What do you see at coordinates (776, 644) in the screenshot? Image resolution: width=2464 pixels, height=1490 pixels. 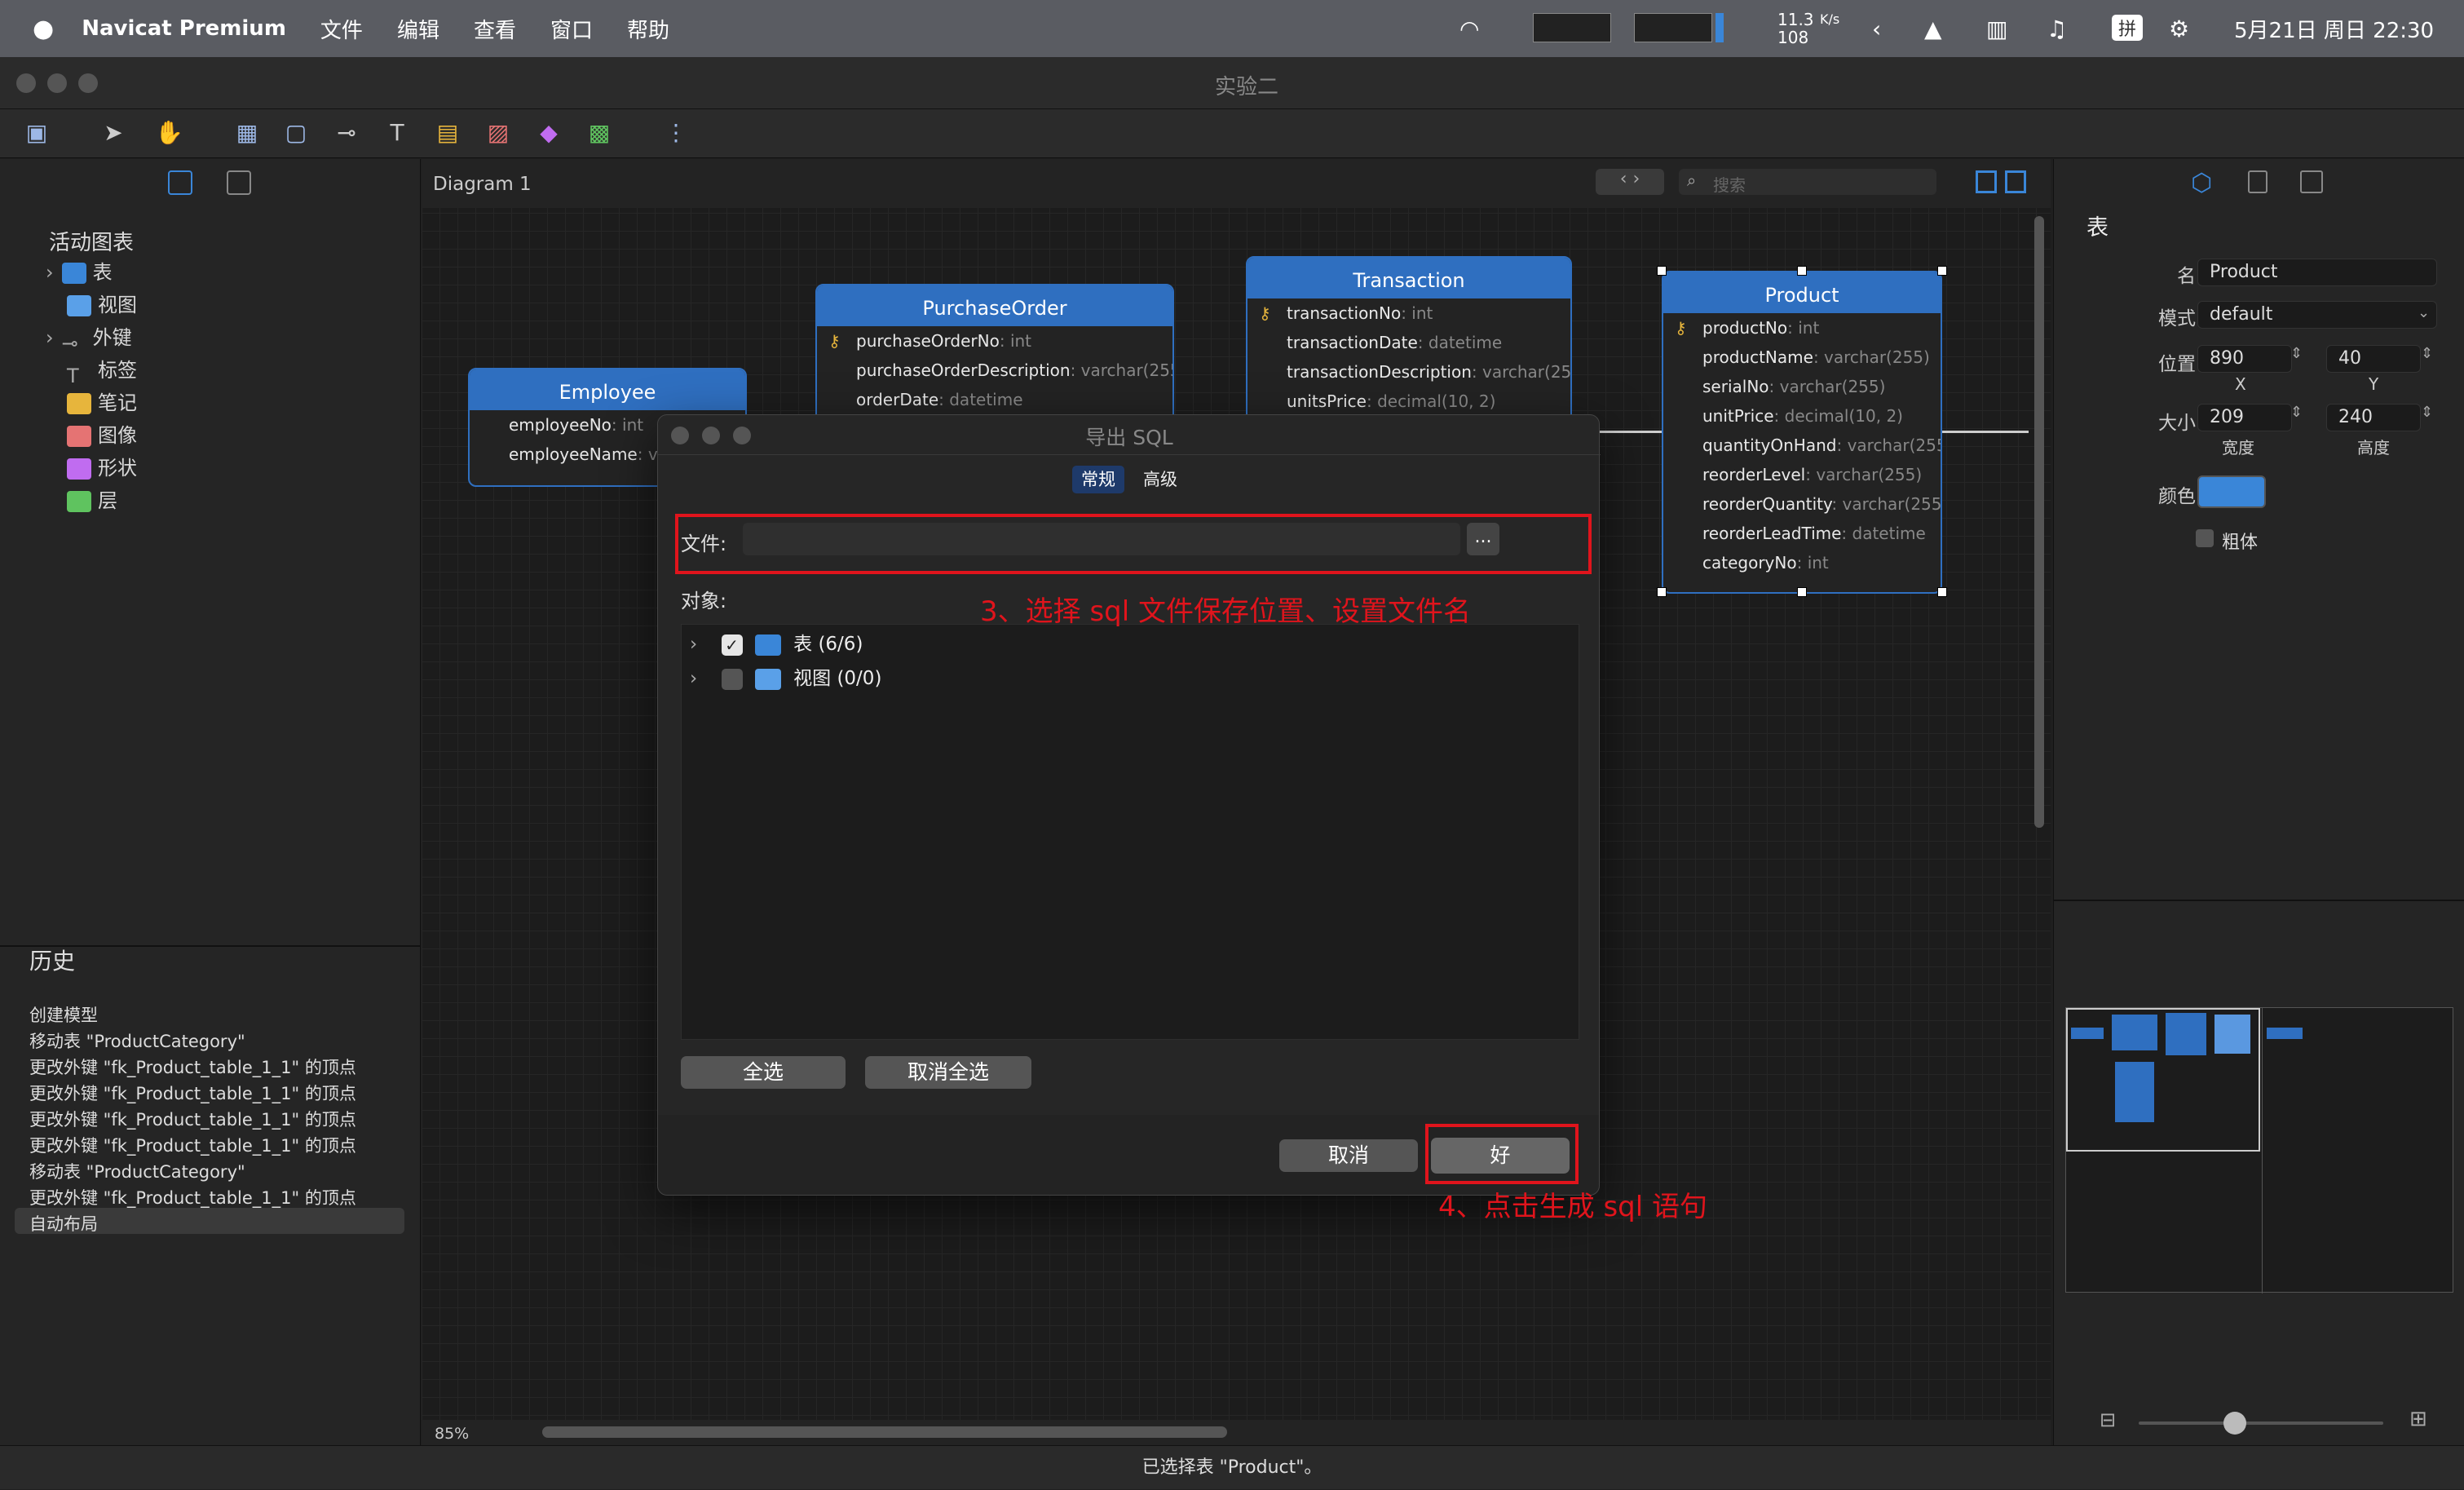 I see `object-row-tables: › ✓ 表 (6/6)` at bounding box center [776, 644].